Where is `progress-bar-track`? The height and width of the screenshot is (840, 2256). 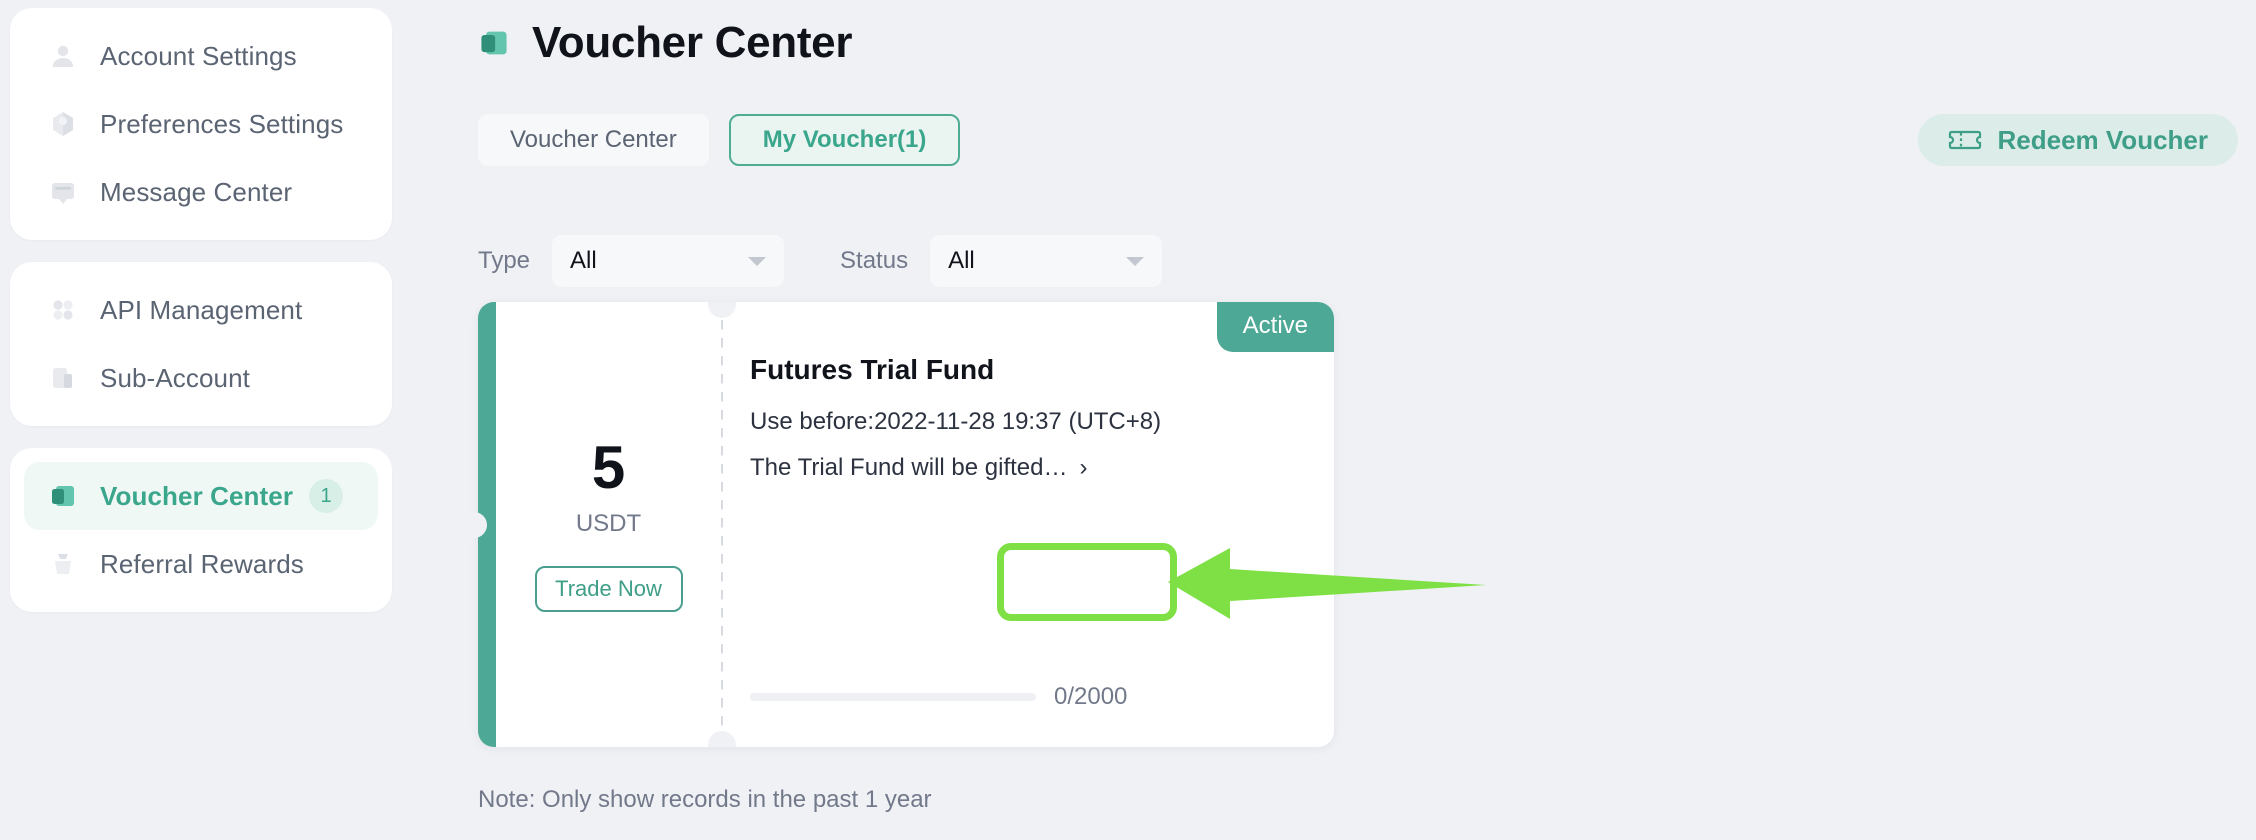
progress-bar-track is located at coordinates (893, 697).